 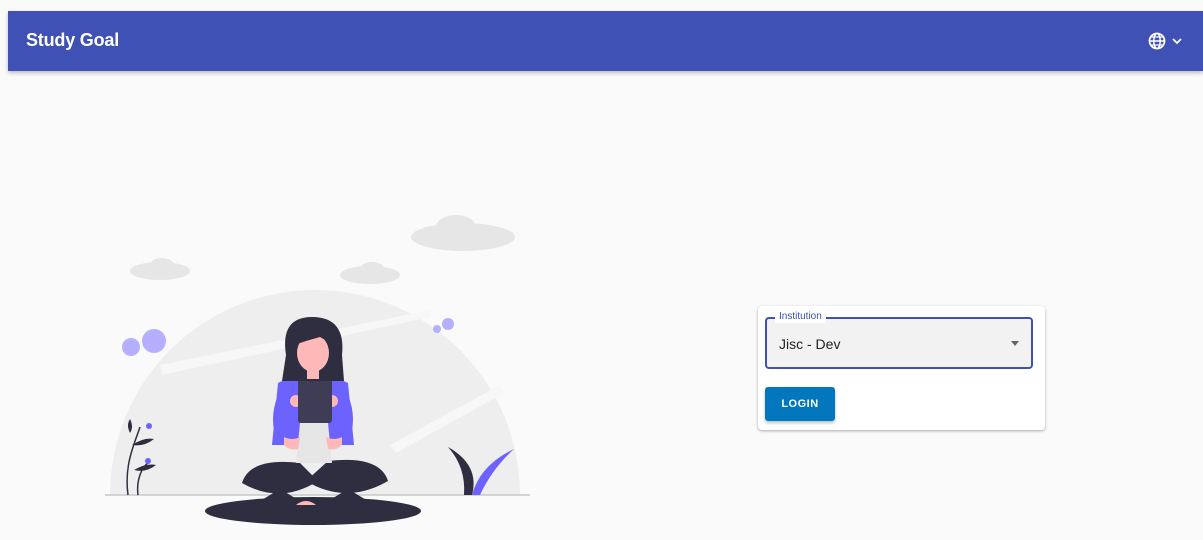 I want to click on chevron-down-icon, so click(x=1177, y=41).